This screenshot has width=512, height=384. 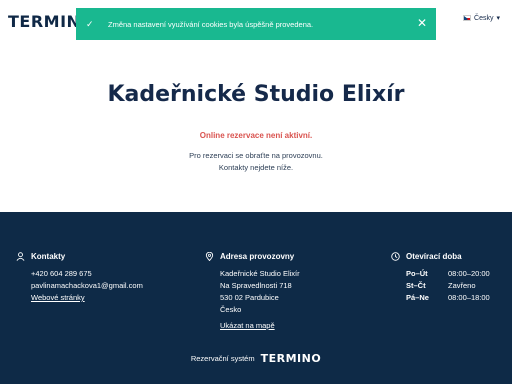 What do you see at coordinates (260, 326) in the screenshot?
I see `show-on-map-link: Ukázat na mapě` at bounding box center [260, 326].